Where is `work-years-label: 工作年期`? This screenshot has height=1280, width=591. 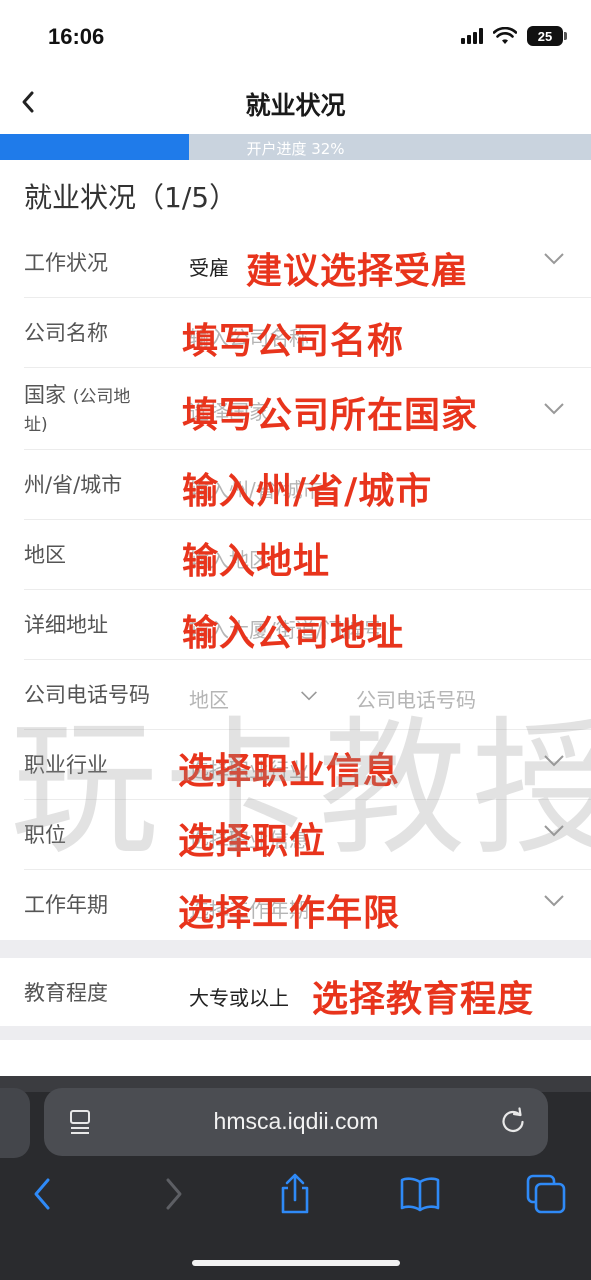 work-years-label: 工作年期 is located at coordinates (66, 905).